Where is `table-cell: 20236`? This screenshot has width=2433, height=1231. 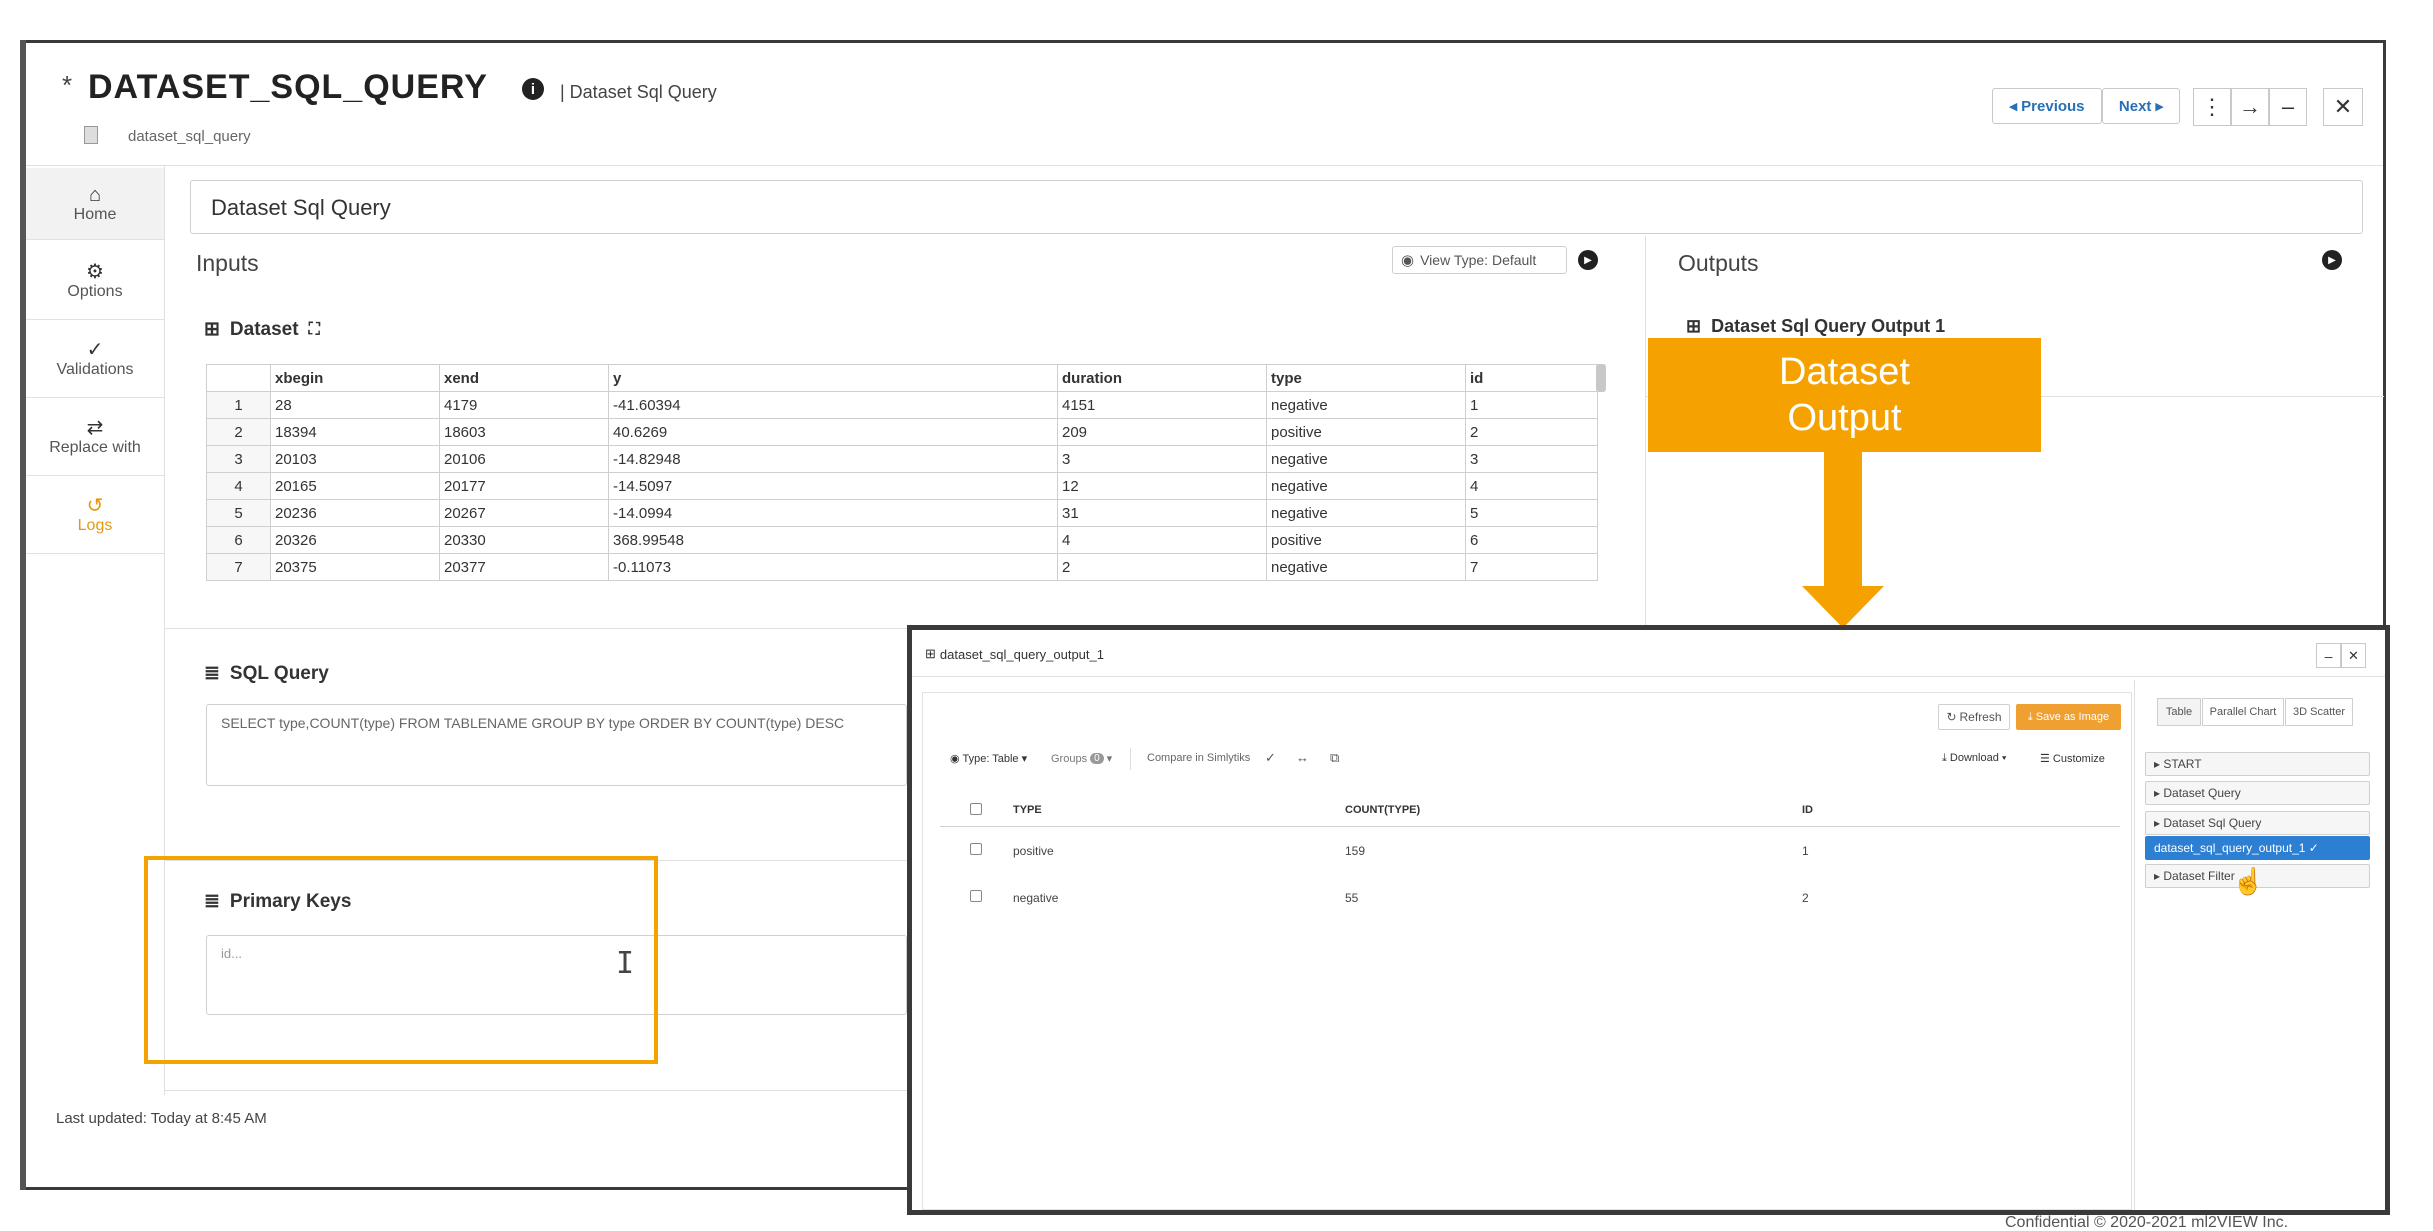 table-cell: 20236 is located at coordinates (355, 513).